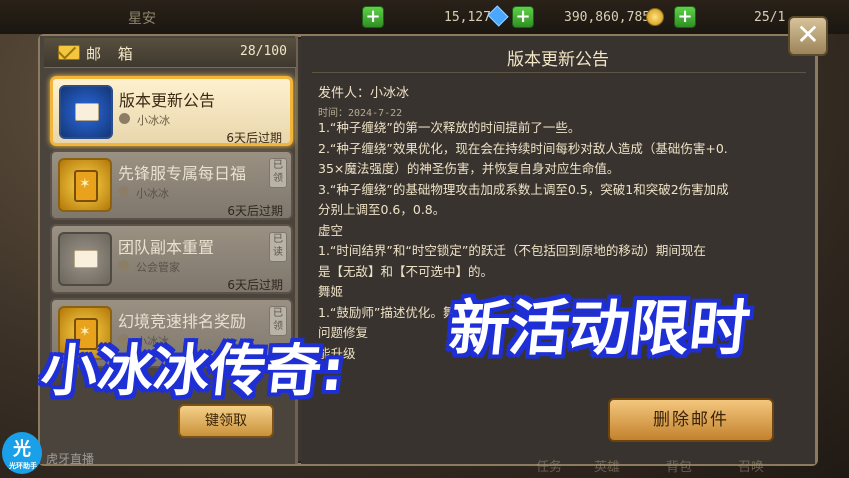  I want to click on body-line: 虚空, so click(331, 230).